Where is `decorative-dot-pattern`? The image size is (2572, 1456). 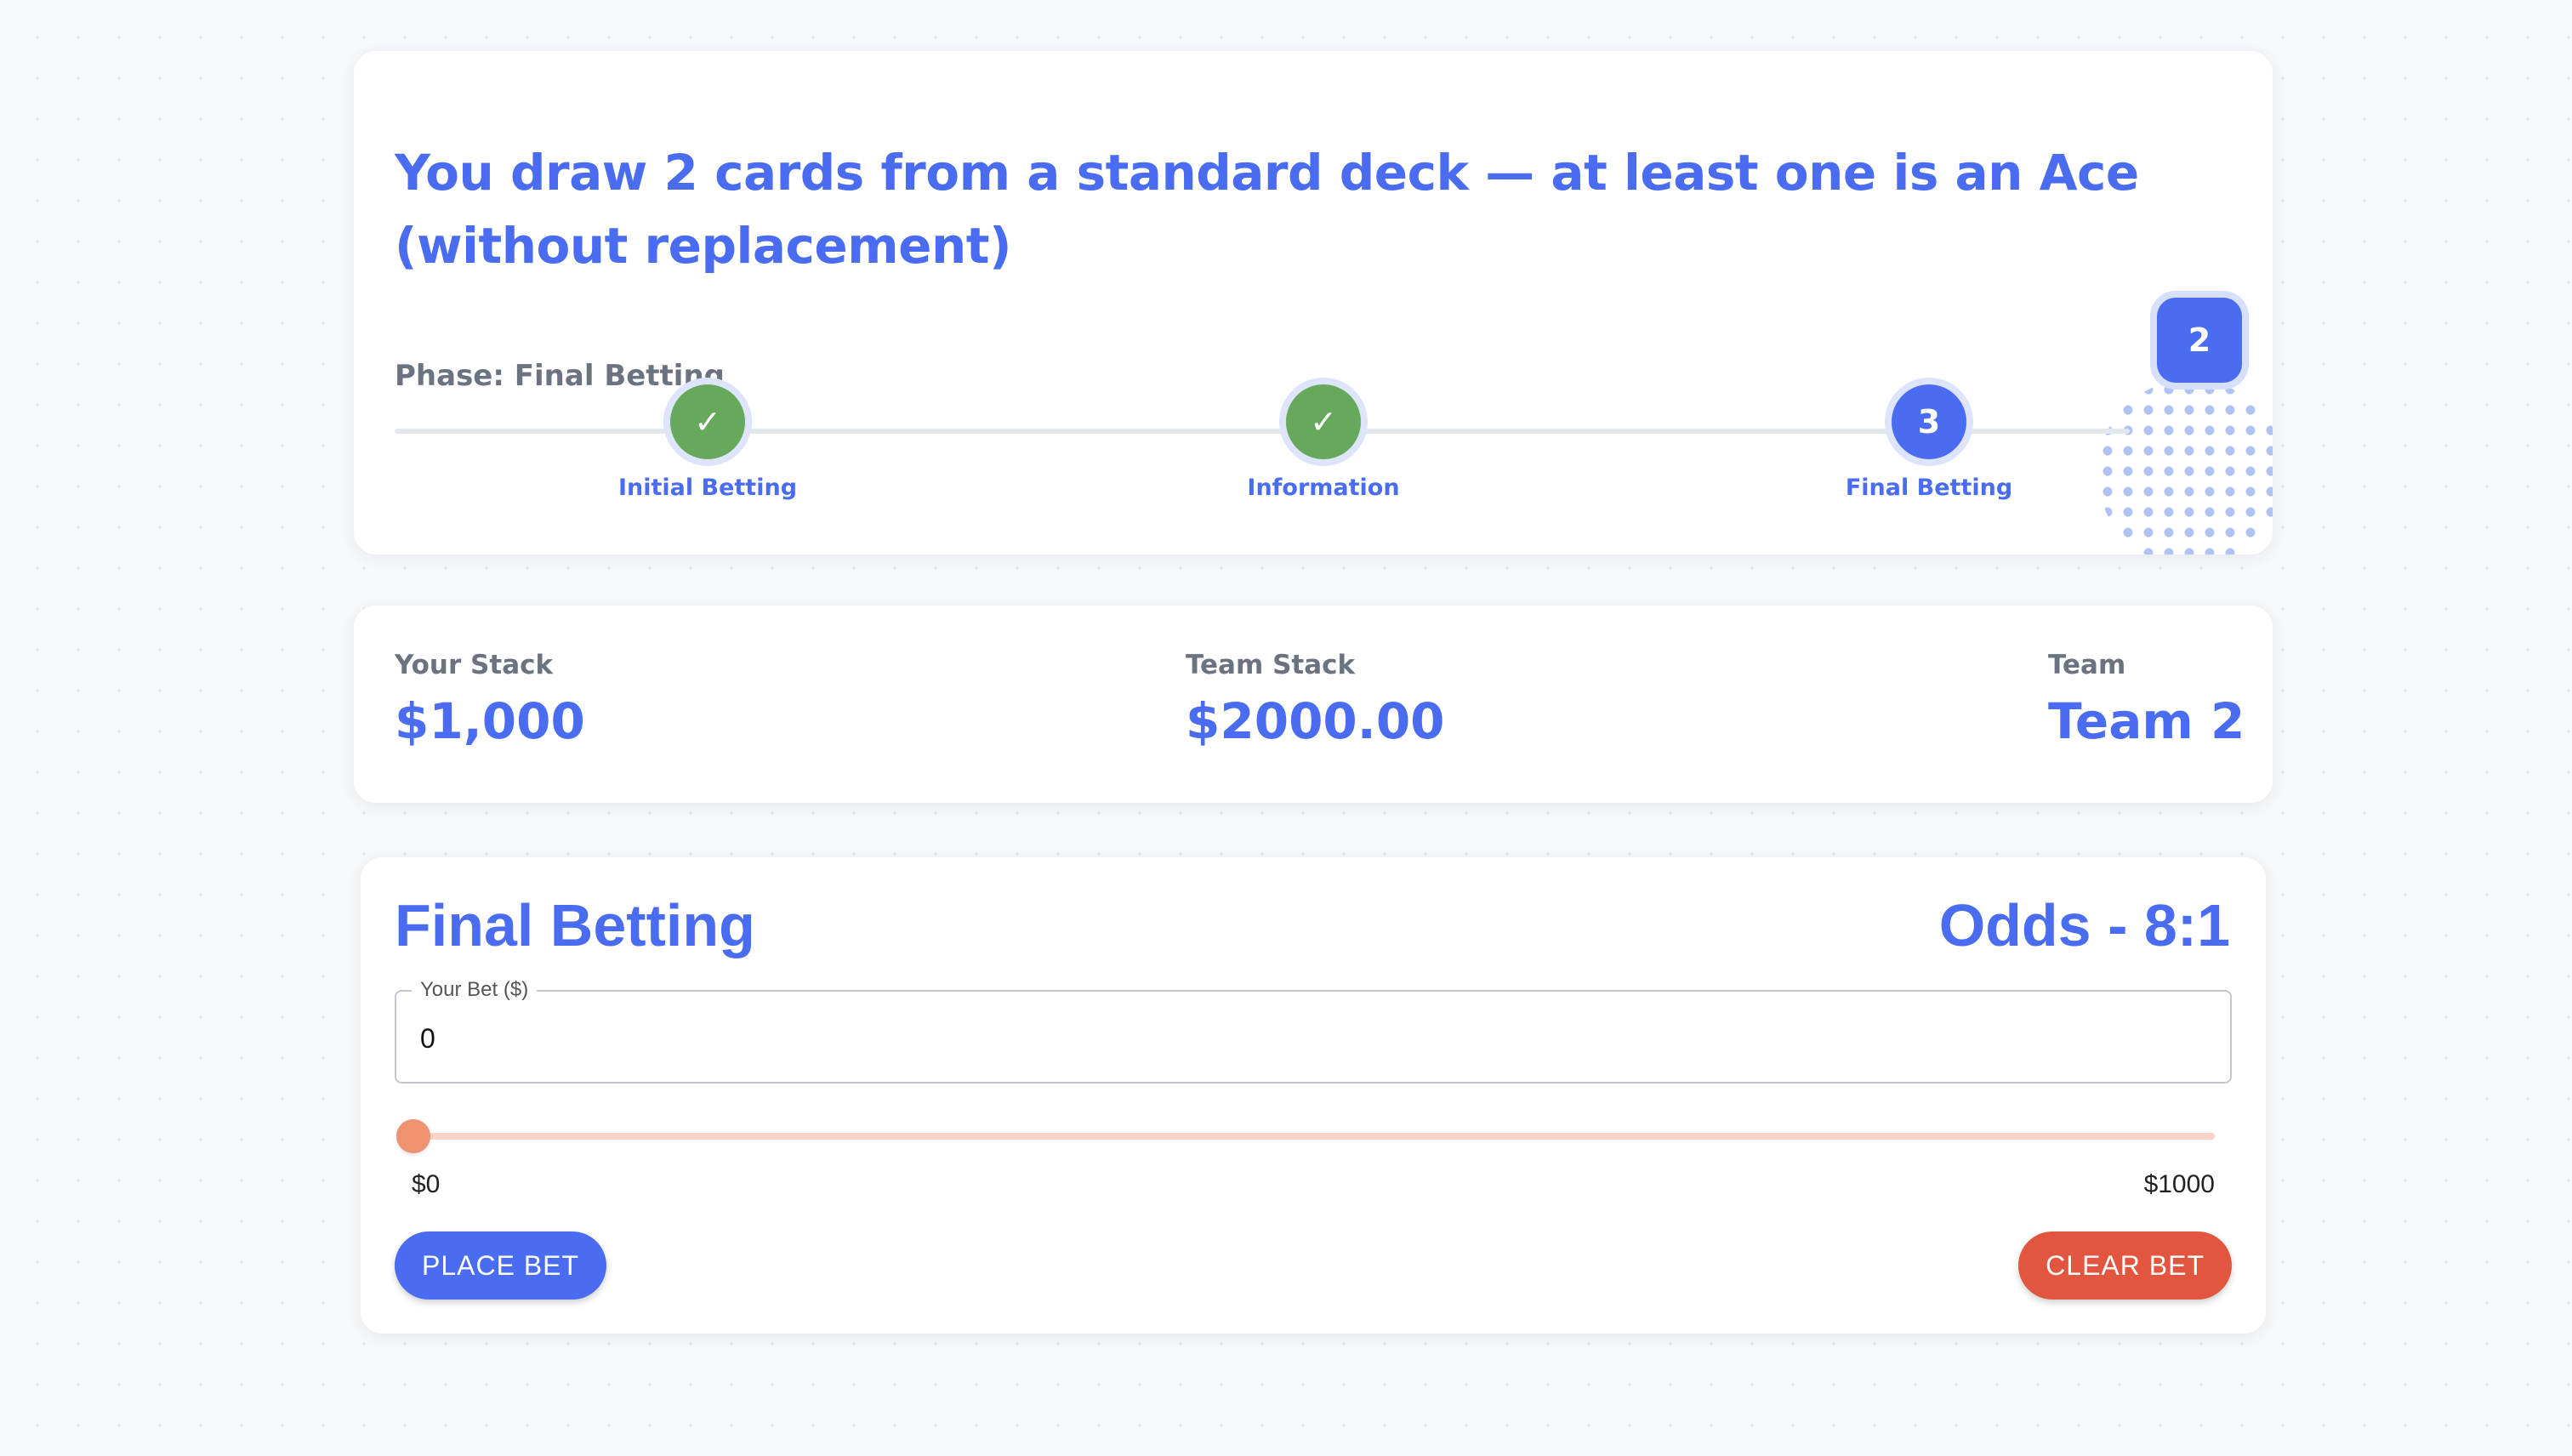 decorative-dot-pattern is located at coordinates (2185, 467).